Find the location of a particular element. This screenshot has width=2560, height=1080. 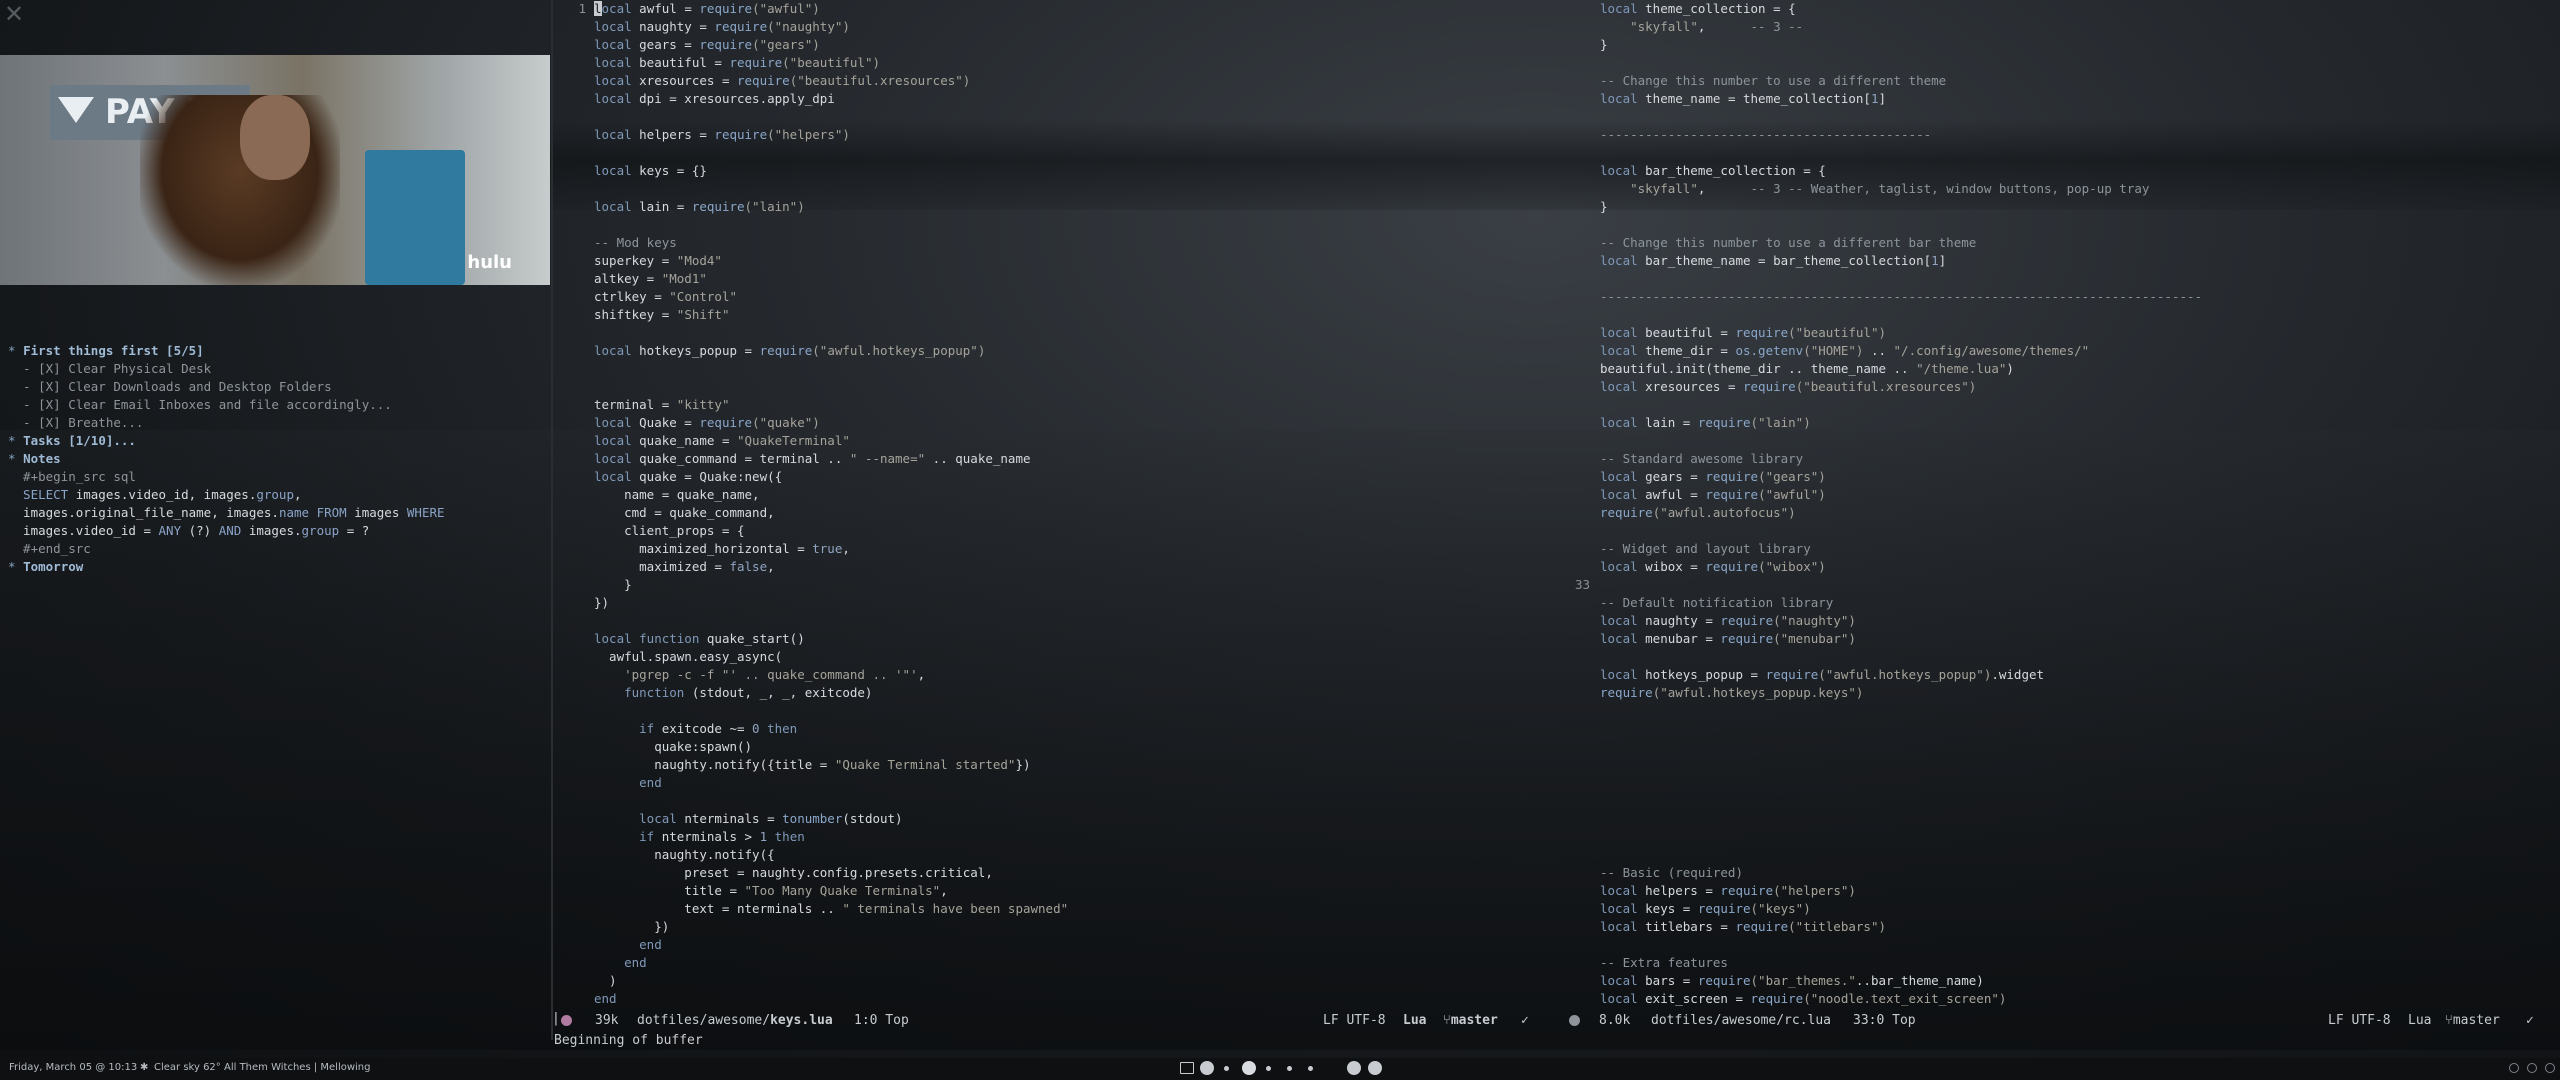

left-code-line: local awful = require("awful") is located at coordinates (831, 9).